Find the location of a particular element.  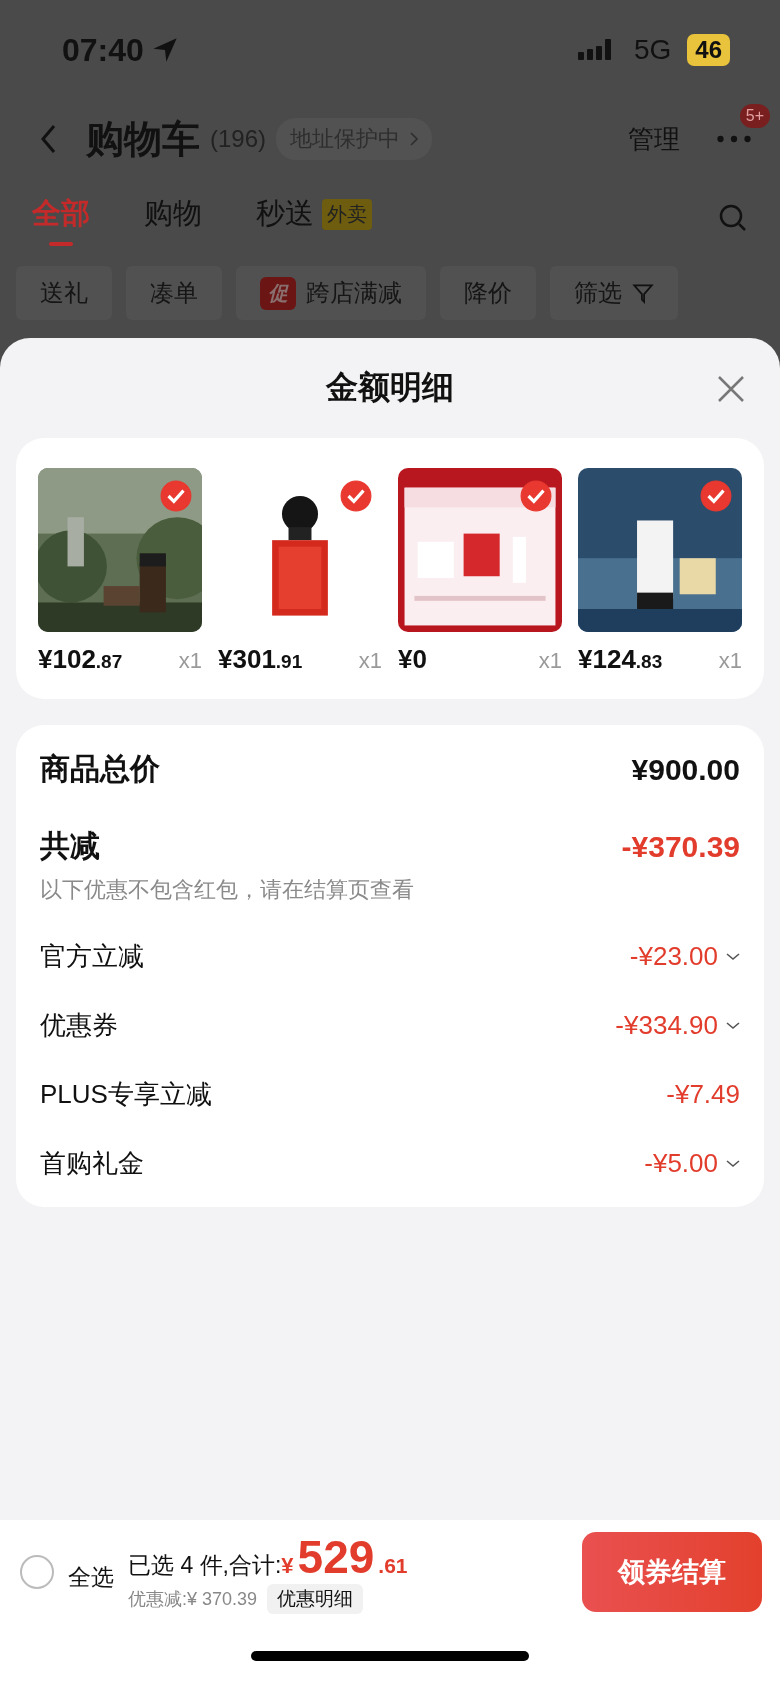

discount-note: 以下优惠不包含红包，请在结算页查看 is located at coordinates (227, 890).